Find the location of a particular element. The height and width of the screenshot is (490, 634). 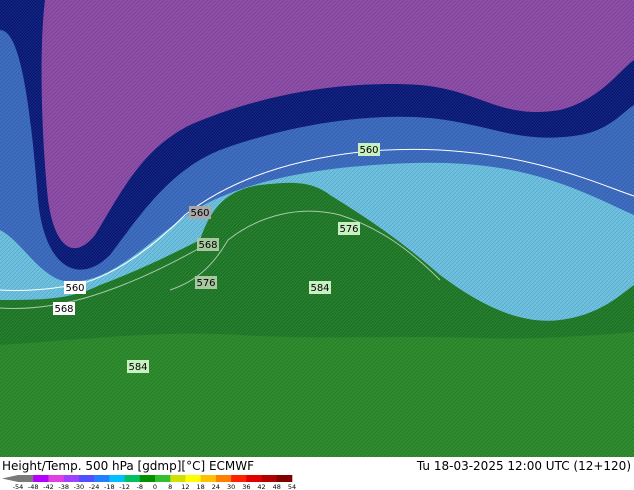

colorbar-tick-label: -48 is located at coordinates (33, 486).